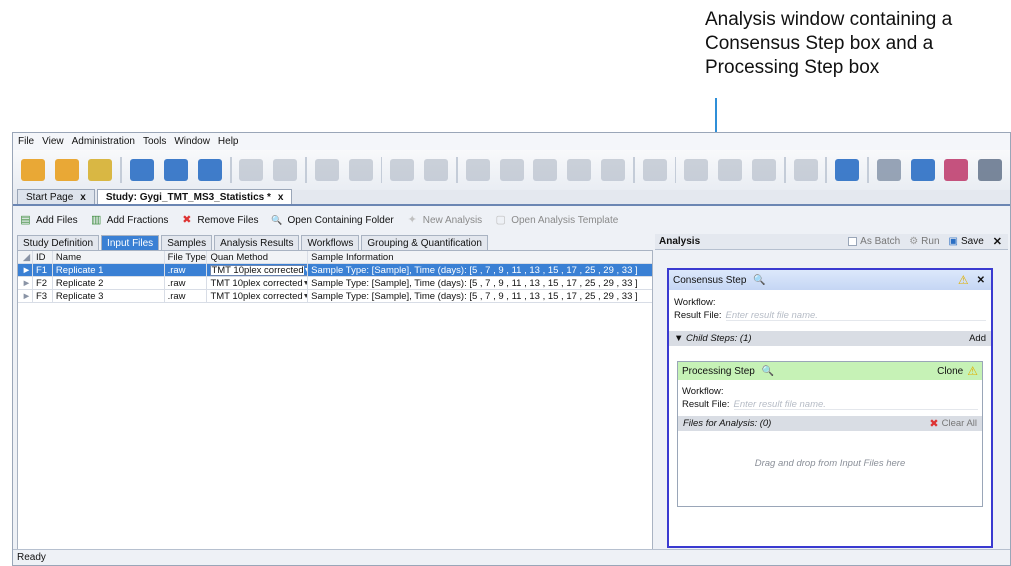 The image size is (1011, 566). I want to click on tab-label: Study: Gygi_TMT_MS3_Statistics *, so click(188, 197).